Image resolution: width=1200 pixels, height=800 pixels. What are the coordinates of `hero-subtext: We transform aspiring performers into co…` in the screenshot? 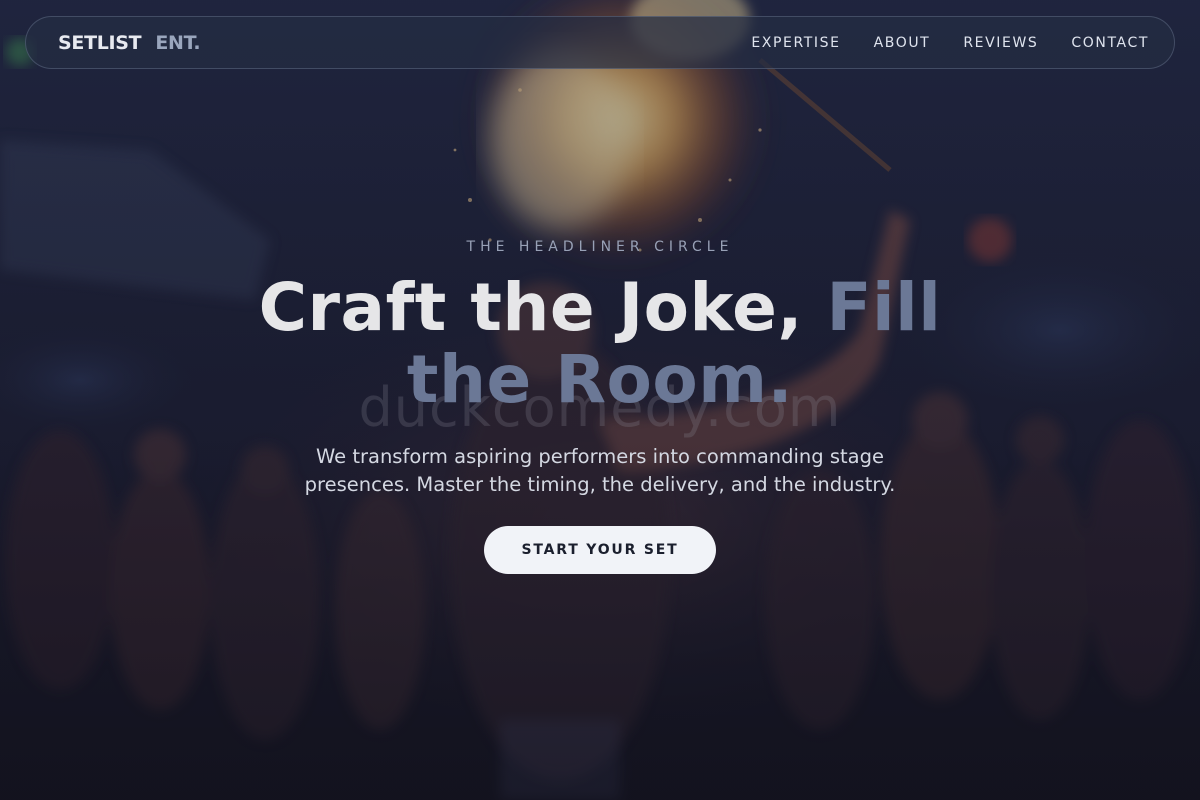 It's located at (600, 470).